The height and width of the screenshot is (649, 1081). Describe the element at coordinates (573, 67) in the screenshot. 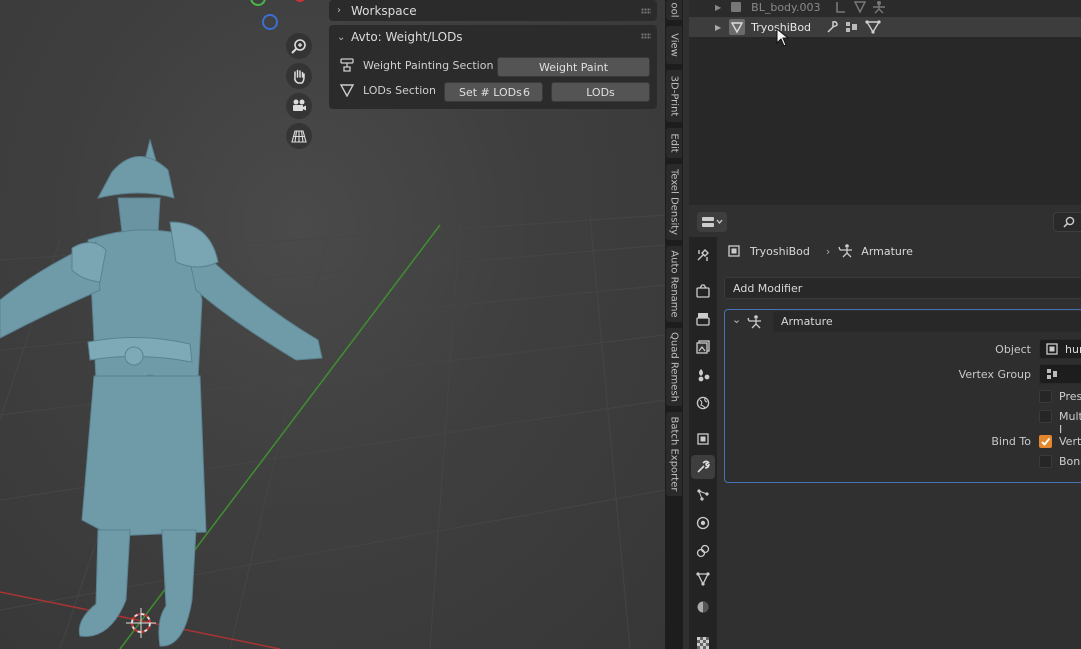

I see `weight-paint-button: Weight Paint` at that location.